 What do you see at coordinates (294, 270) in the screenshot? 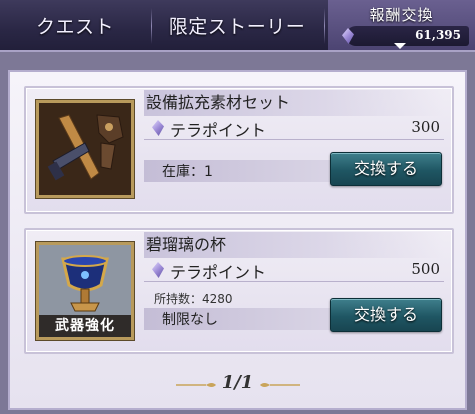
I see `cost-row: テラポイント 500` at bounding box center [294, 270].